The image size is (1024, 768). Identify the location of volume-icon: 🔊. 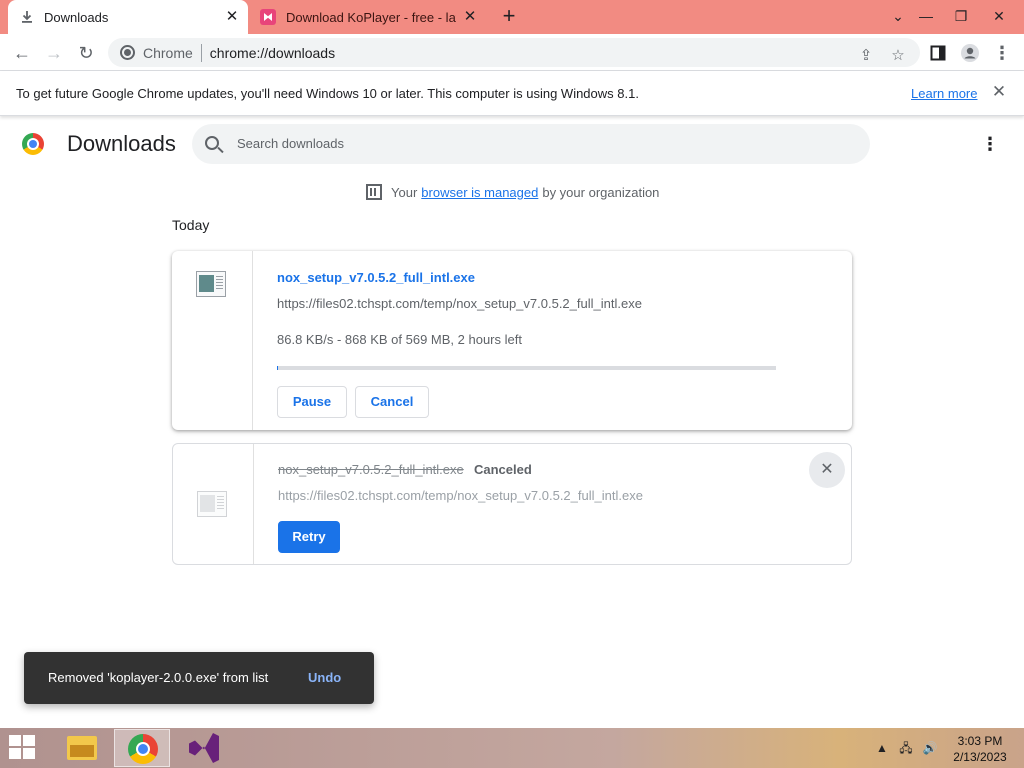
(930, 748).